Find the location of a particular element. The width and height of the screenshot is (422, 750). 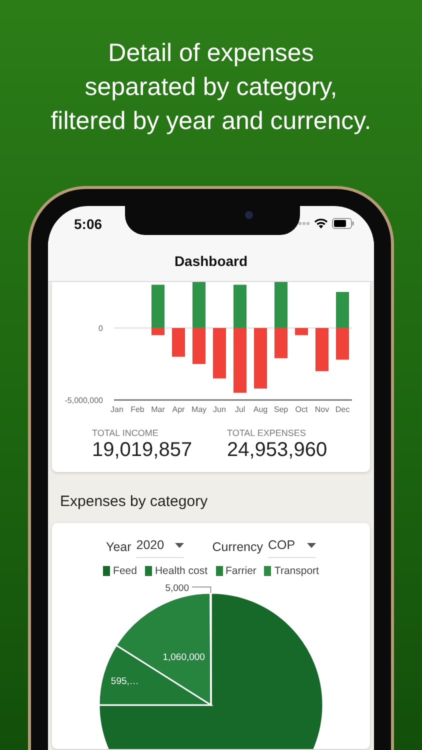

wifi-icon is located at coordinates (321, 223).